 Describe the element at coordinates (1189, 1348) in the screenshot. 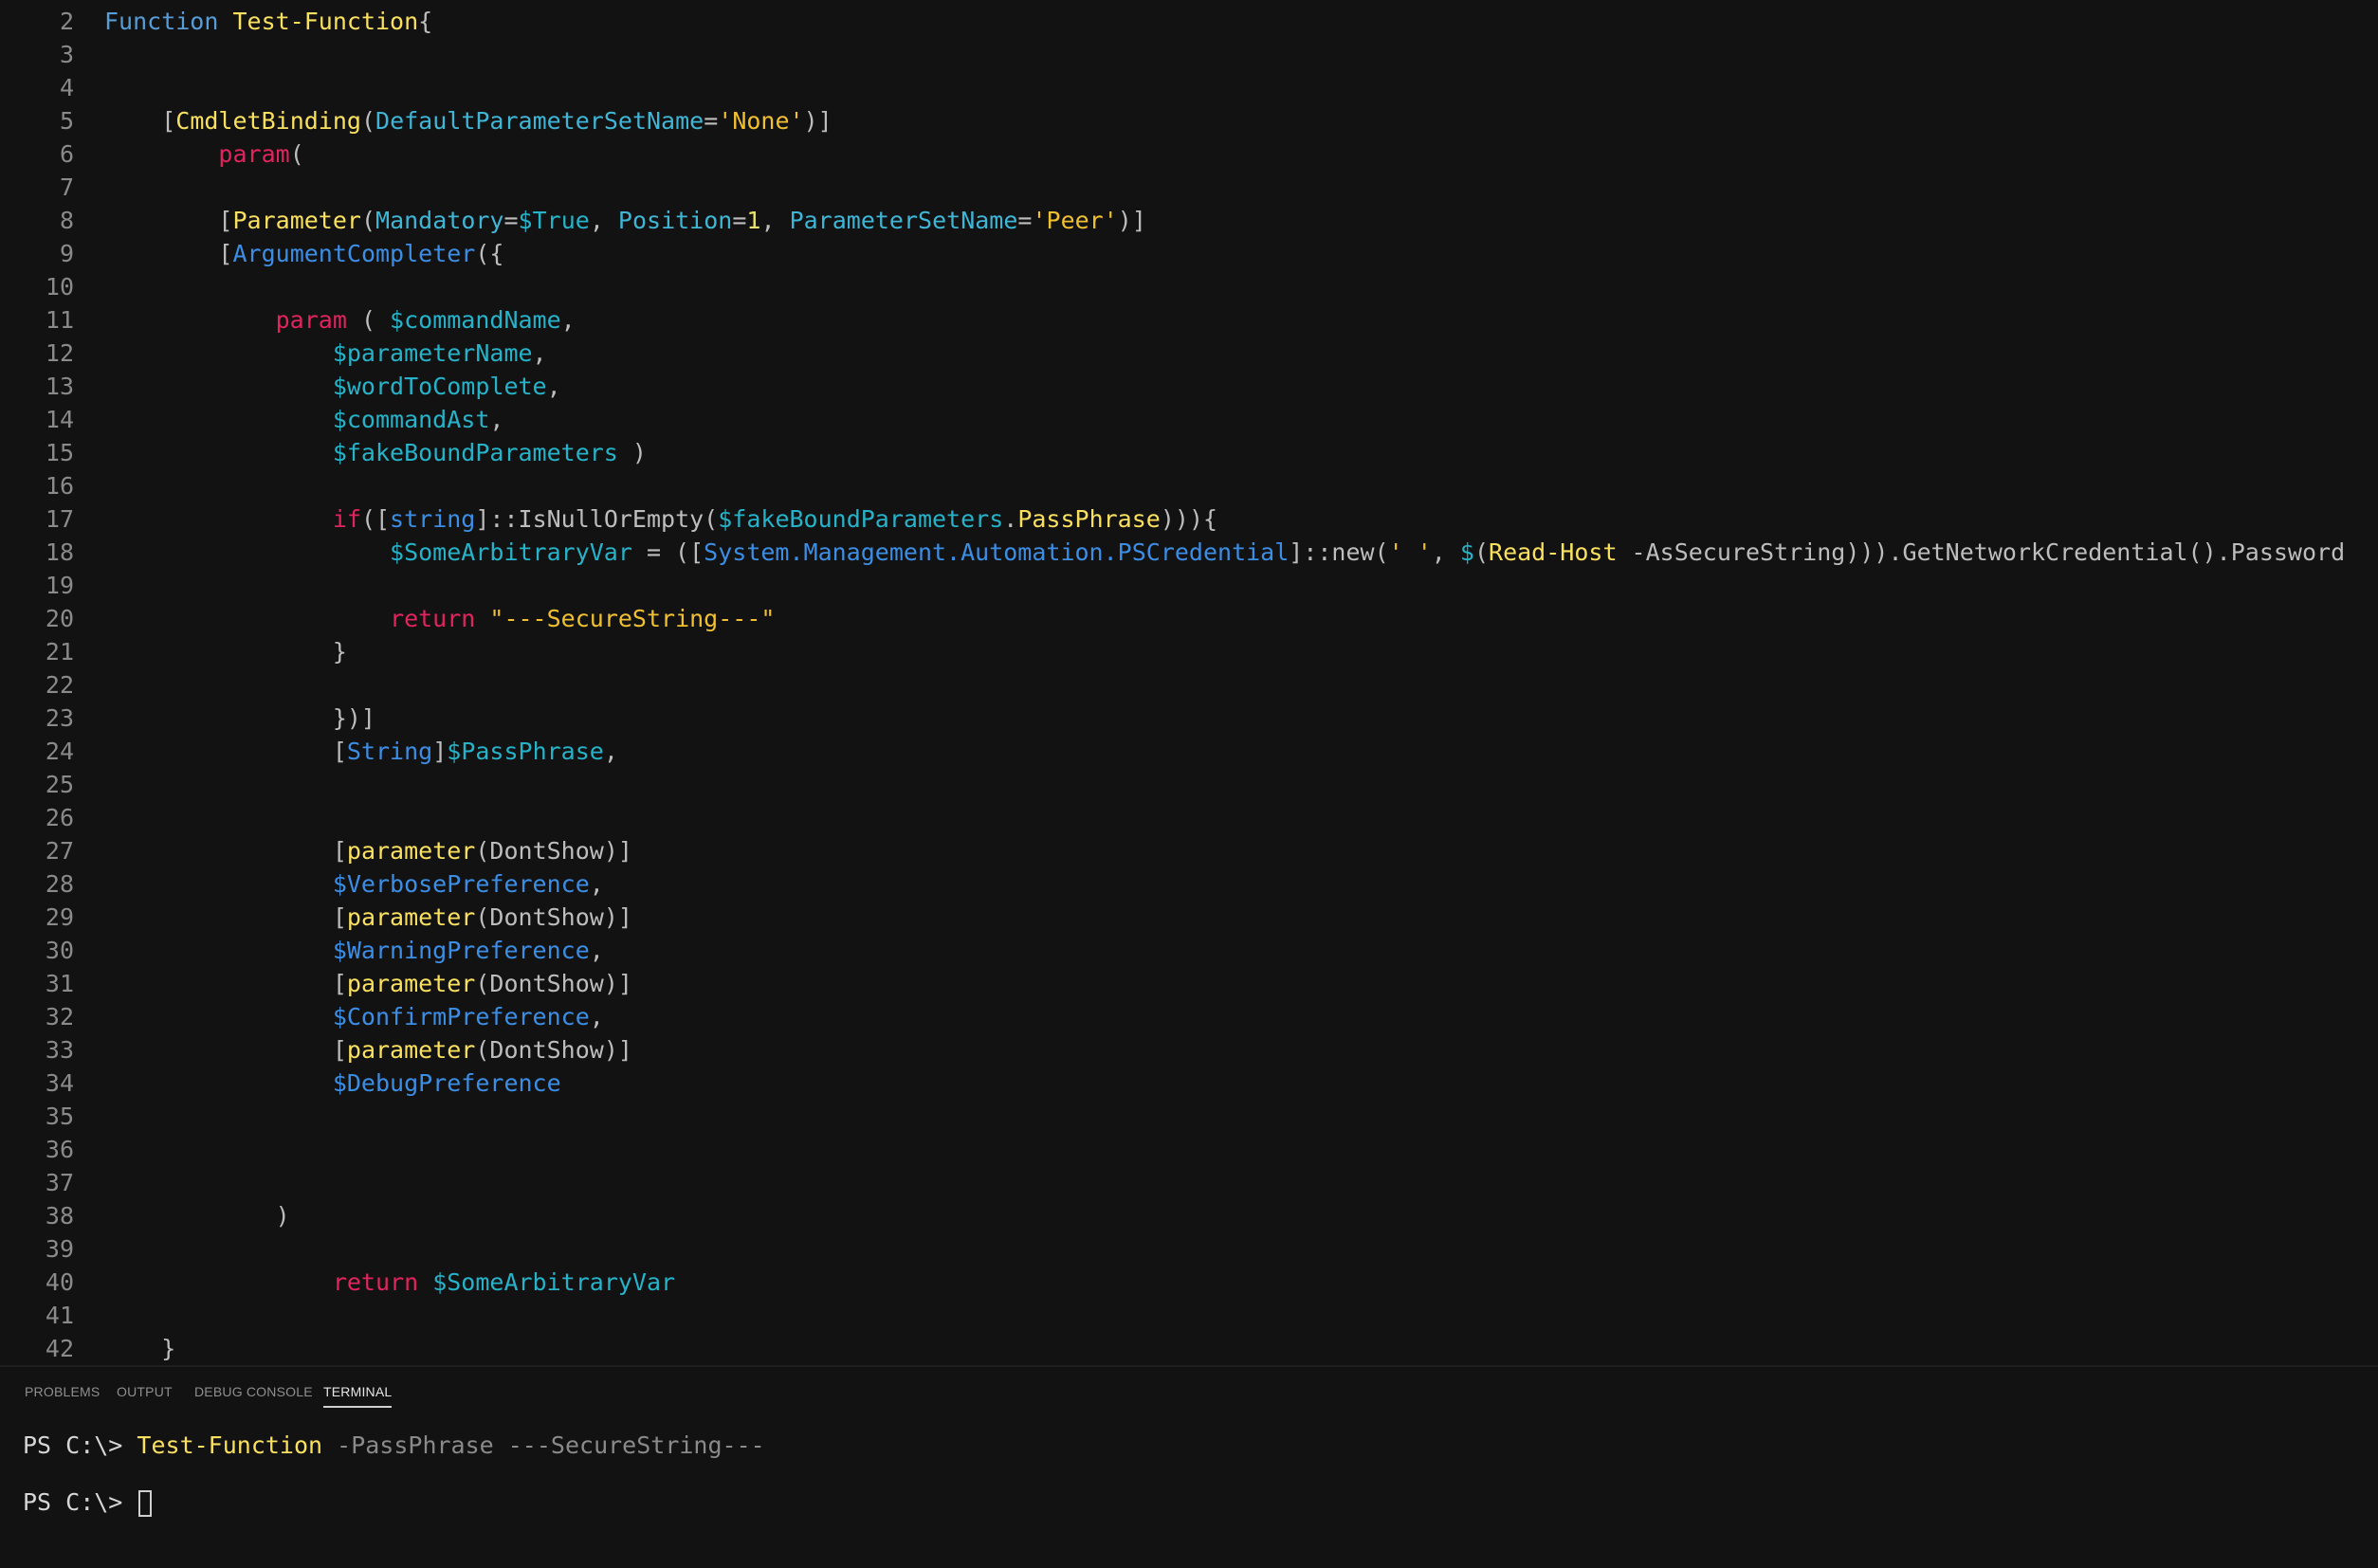

I see `code-line: 42 }` at that location.